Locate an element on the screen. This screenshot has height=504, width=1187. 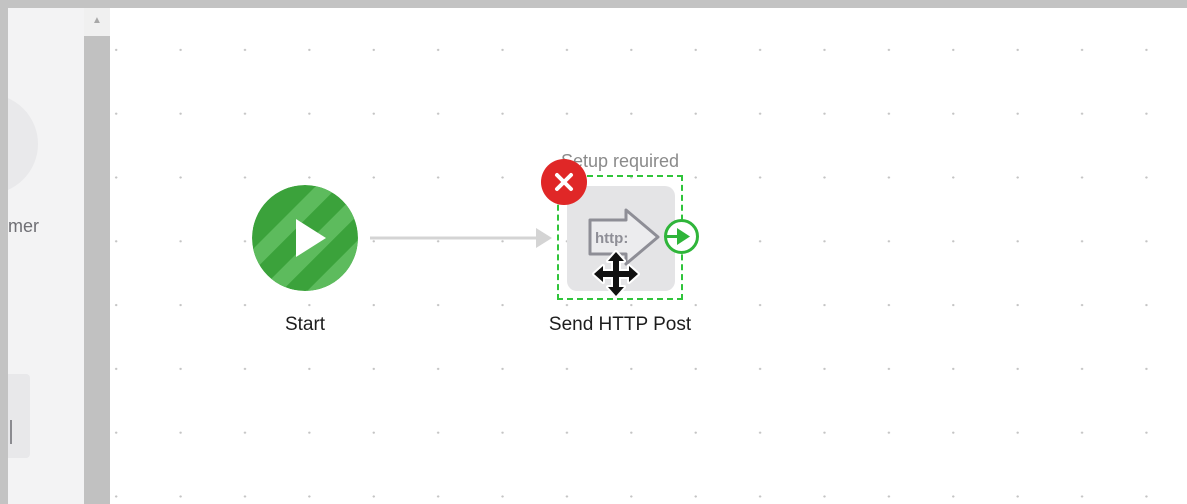
scrollbar-thumb is located at coordinates (97, 270).